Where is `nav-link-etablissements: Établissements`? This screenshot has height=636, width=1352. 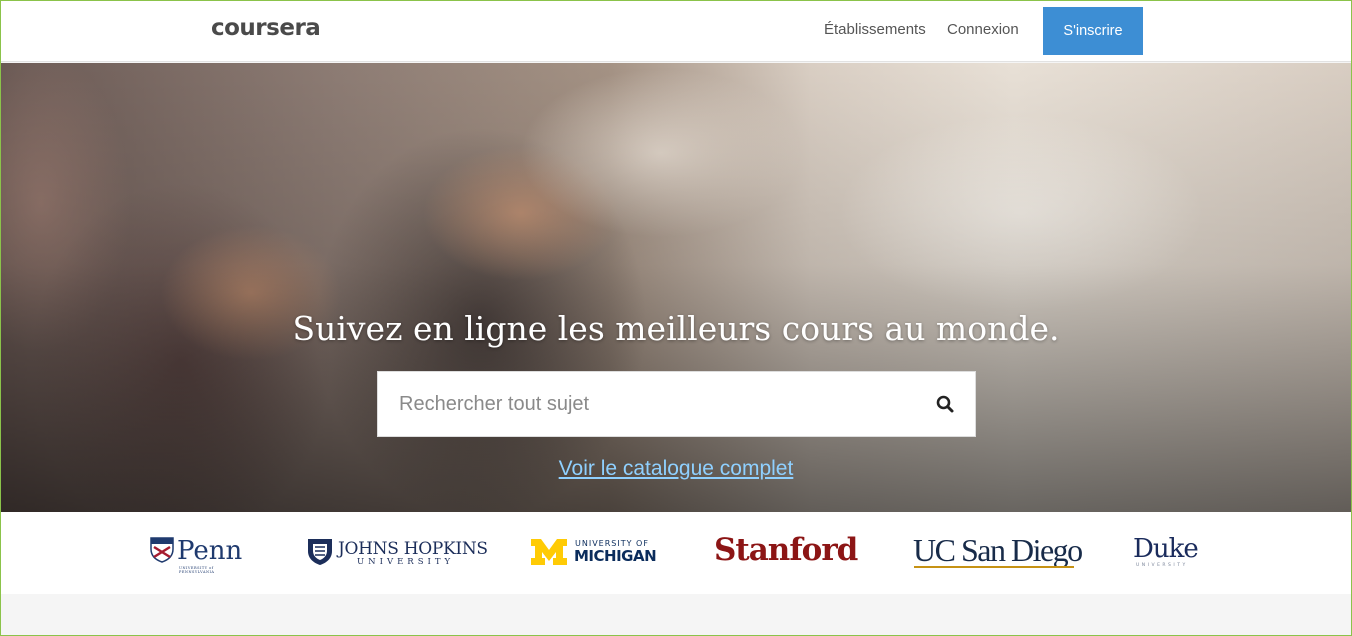
nav-link-etablissements: Établissements is located at coordinates (875, 29).